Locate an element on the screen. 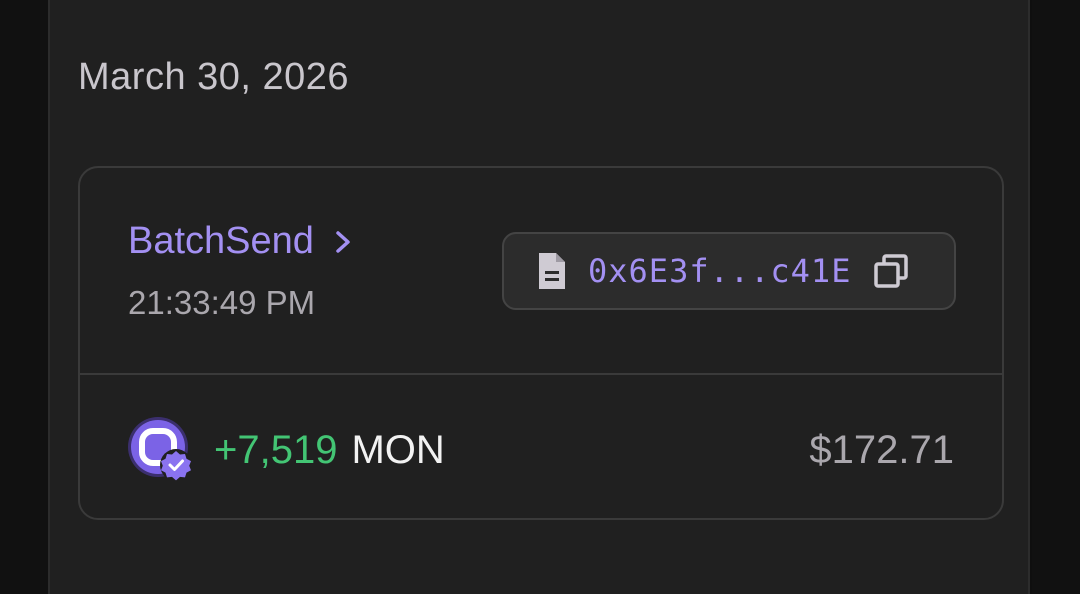  transaction-type-label: BatchSend is located at coordinates (221, 241).